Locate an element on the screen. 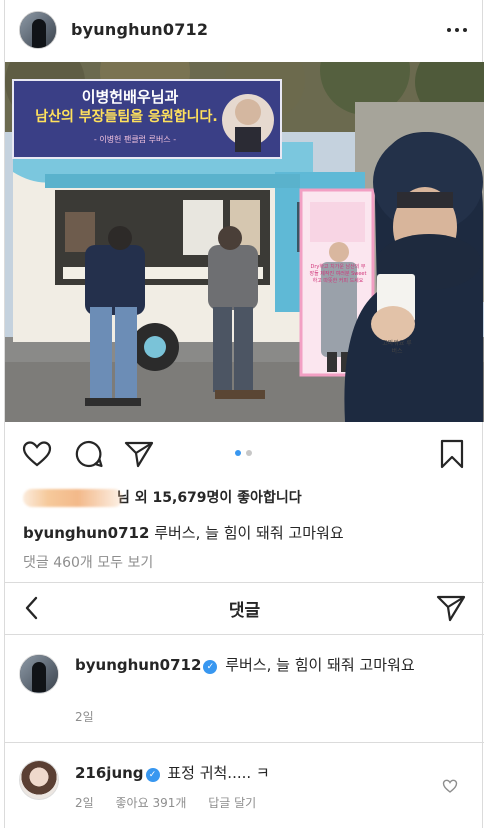  comment-body: 표정 귀척..... ㅋ is located at coordinates (218, 773).